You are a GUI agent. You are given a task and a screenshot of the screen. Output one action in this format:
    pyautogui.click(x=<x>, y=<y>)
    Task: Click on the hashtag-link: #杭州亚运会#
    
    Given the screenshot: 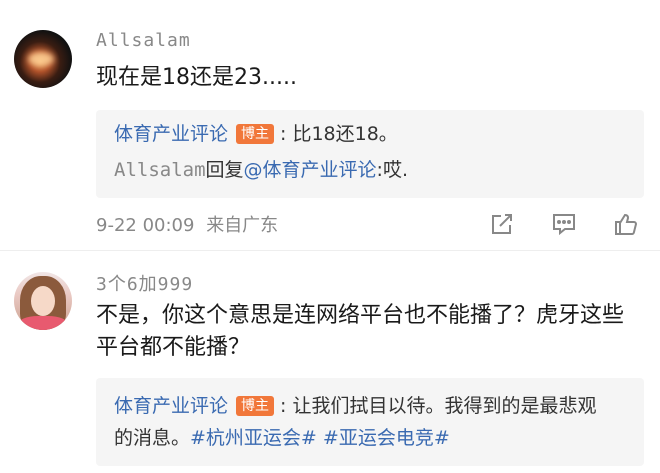 What is the action you would take?
    pyautogui.click(x=253, y=438)
    